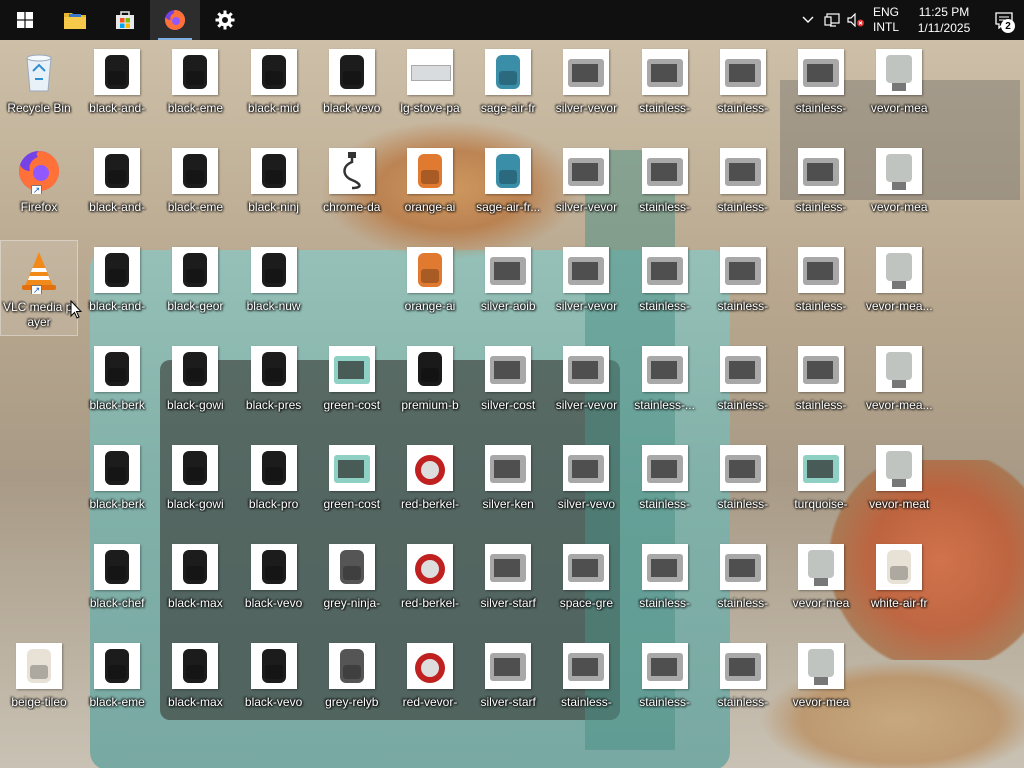  What do you see at coordinates (117, 585) in the screenshot?
I see `desktop-icon-black-chef: black-chef` at bounding box center [117, 585].